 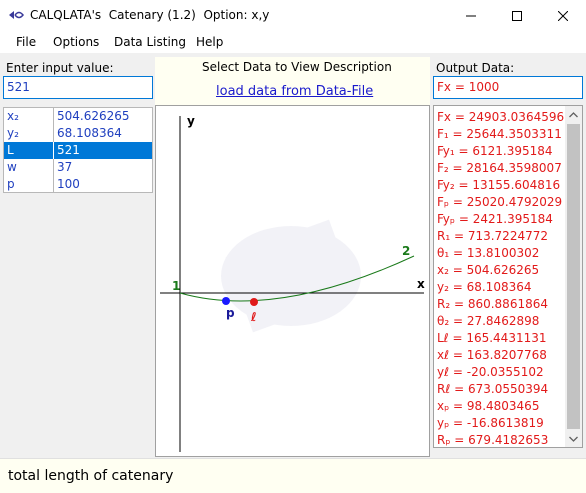 I want to click on row-key: L, so click(x=10, y=150).